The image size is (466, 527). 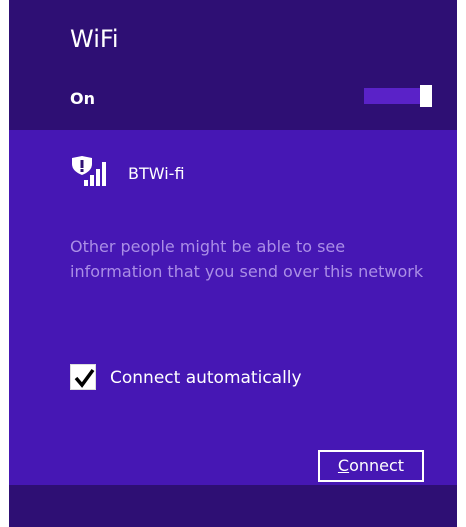 What do you see at coordinates (94, 39) in the screenshot?
I see `panel-title: WiFi` at bounding box center [94, 39].